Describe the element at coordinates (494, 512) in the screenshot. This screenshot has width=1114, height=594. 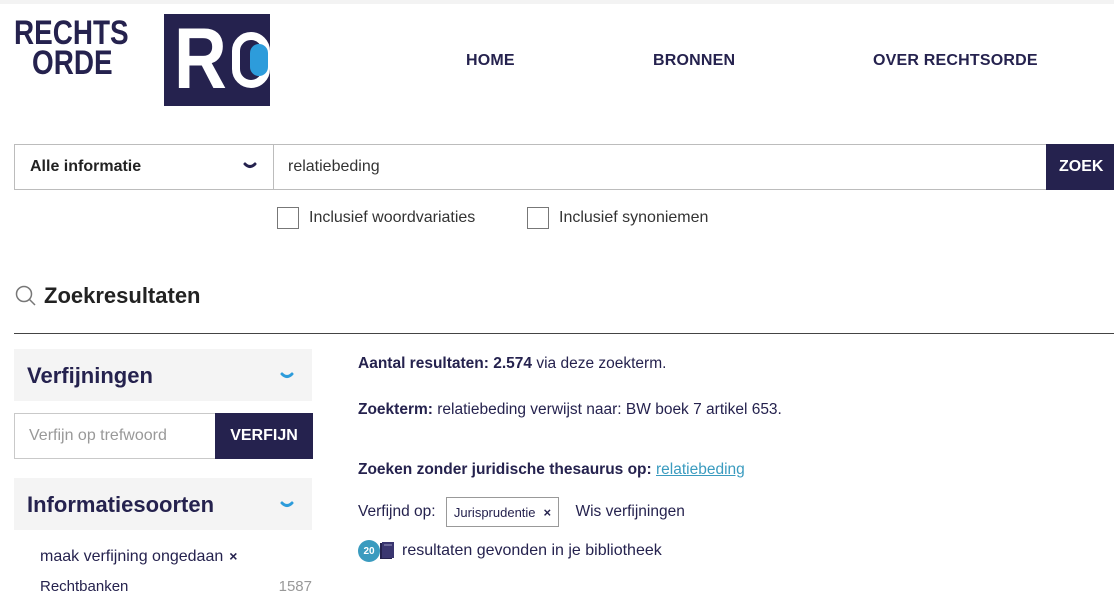
I see `refinement-chip-label: Jurisprudentie` at that location.